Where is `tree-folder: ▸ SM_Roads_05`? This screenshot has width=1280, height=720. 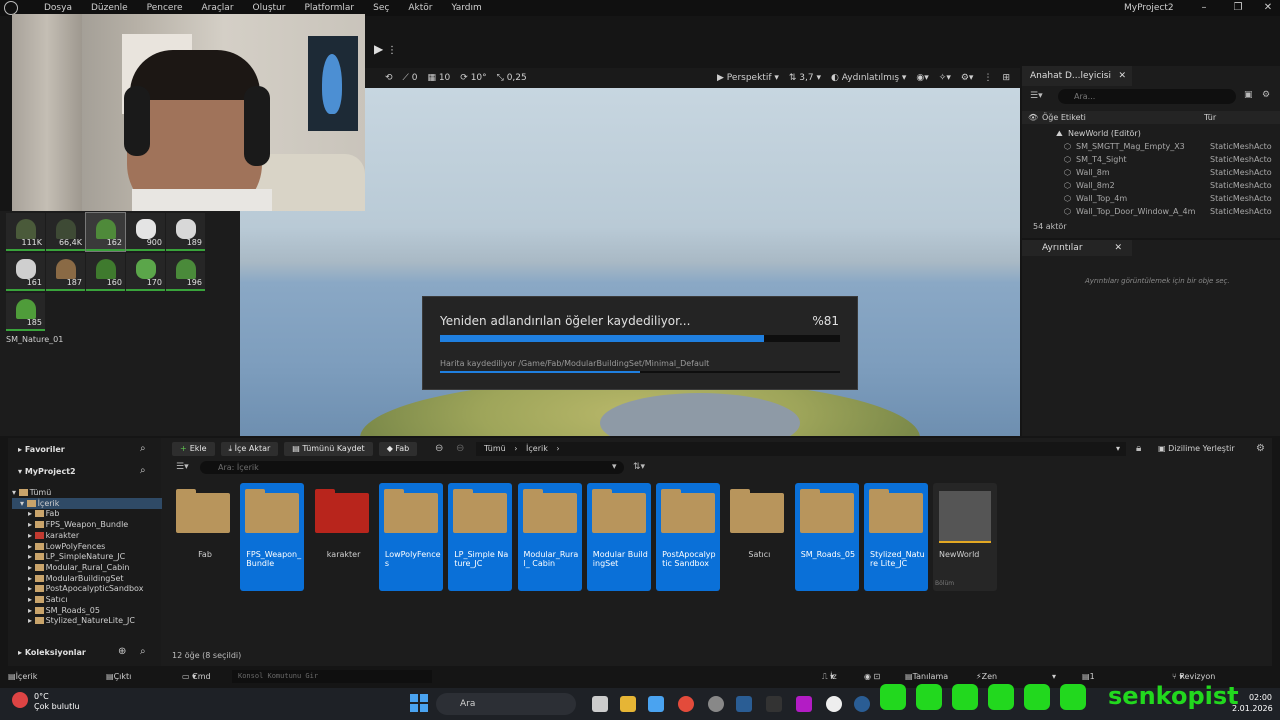
tree-folder: ▸ SM_Roads_05 is located at coordinates (87, 610).